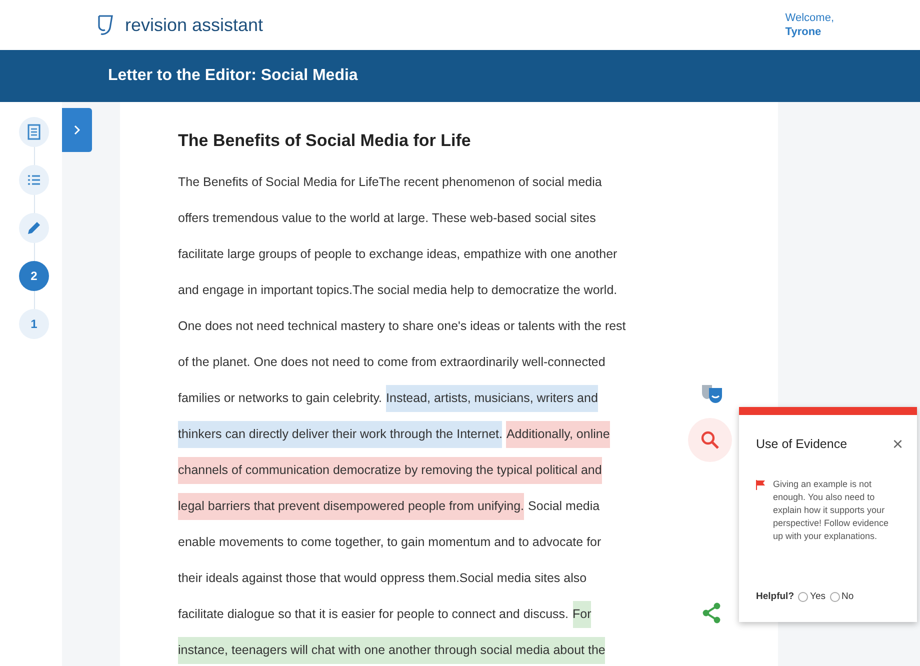 Image resolution: width=920 pixels, height=666 pixels. Describe the element at coordinates (558, 434) in the screenshot. I see `highlighted-text: Additionally, online` at that location.